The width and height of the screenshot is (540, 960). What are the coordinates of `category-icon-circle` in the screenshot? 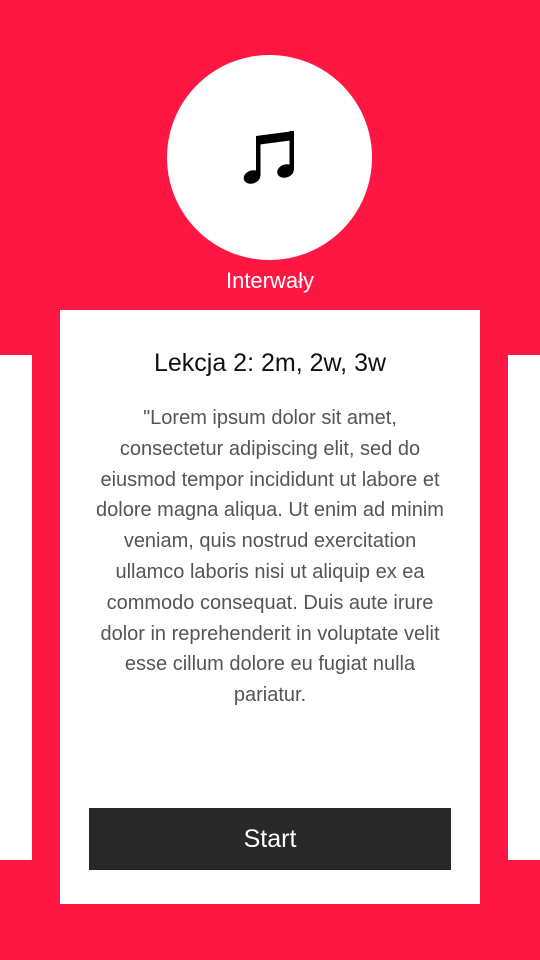 It's located at (269, 157).